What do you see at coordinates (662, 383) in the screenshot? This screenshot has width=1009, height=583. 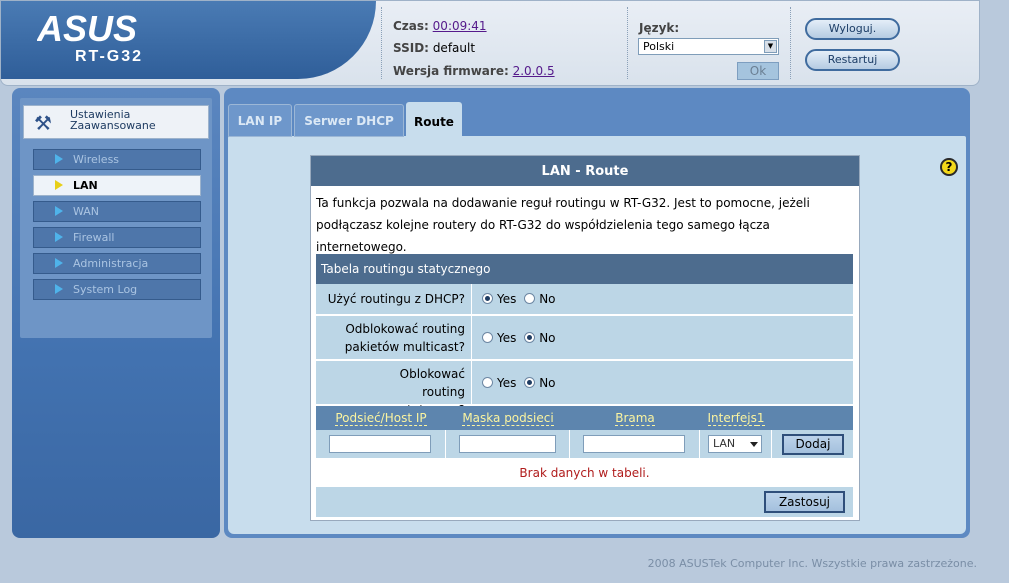 I see `static-routing-options: Yes No` at bounding box center [662, 383].